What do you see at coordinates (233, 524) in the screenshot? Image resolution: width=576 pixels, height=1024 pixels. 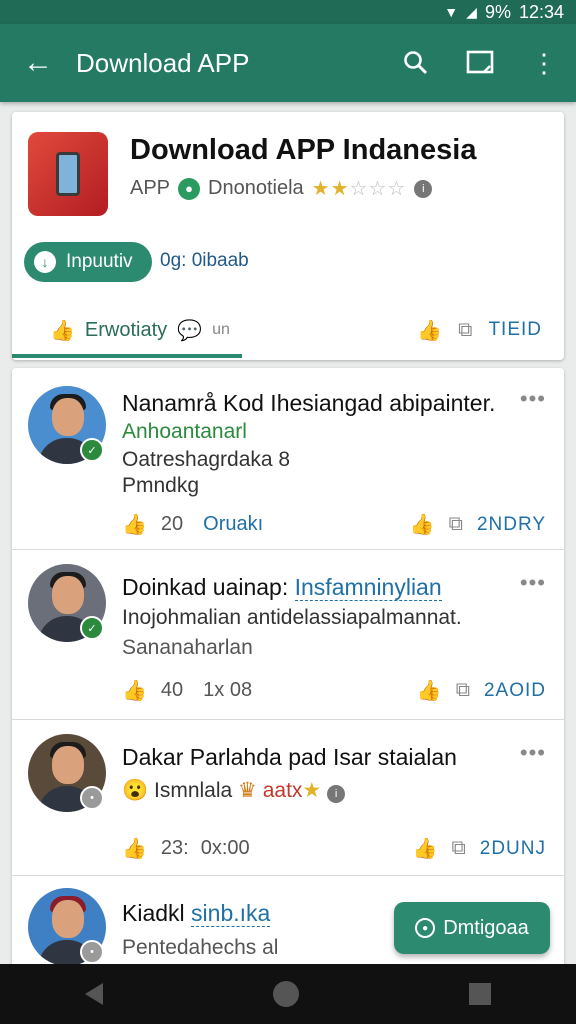 I see `post-meta: Oruakı` at bounding box center [233, 524].